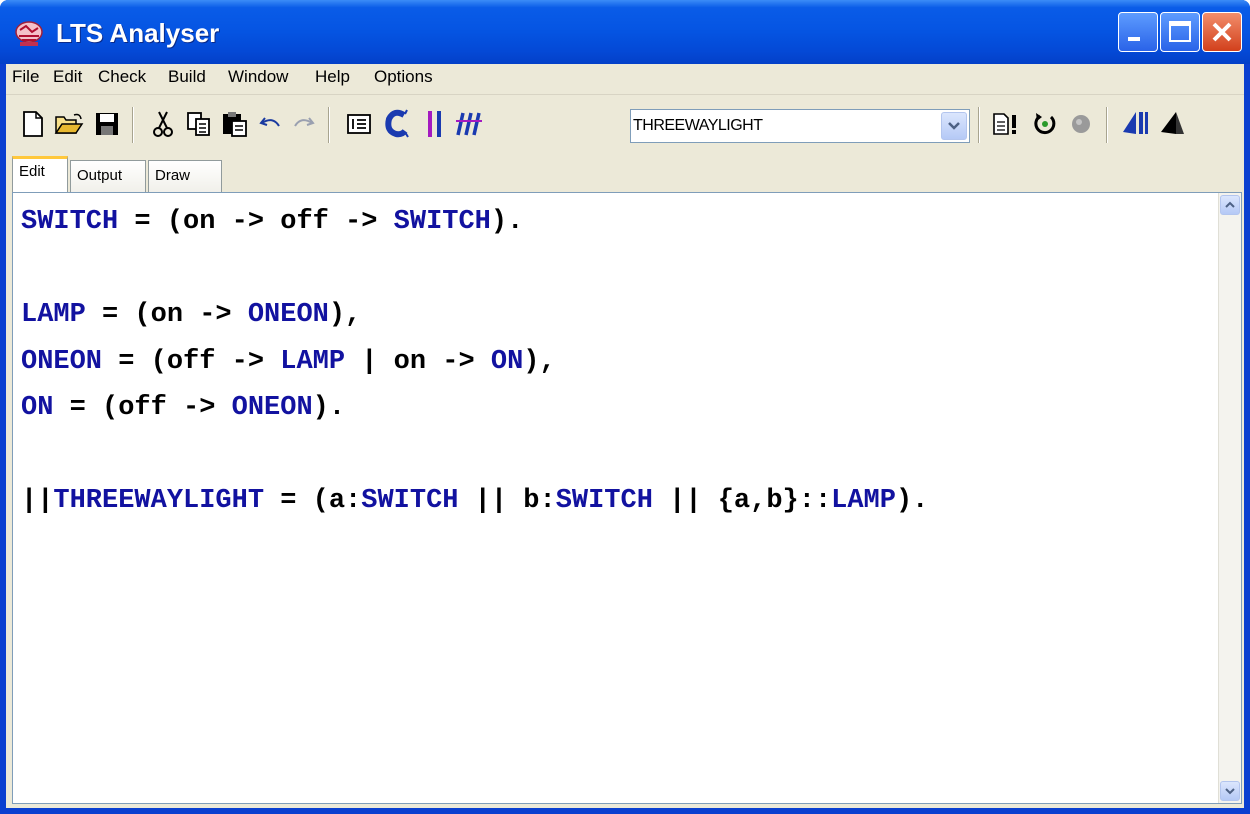 The image size is (1250, 814). Describe the element at coordinates (1222, 32) in the screenshot. I see `close-button` at that location.